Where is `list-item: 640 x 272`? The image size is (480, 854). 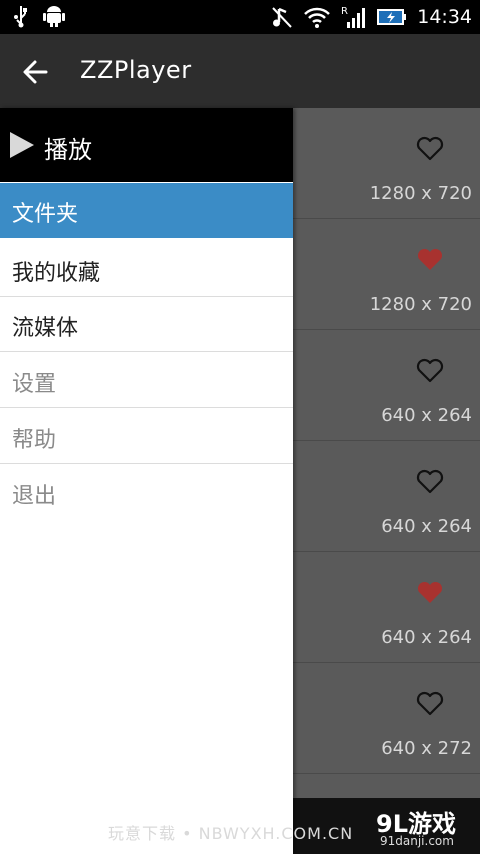 list-item: 640 x 272 is located at coordinates (386, 718).